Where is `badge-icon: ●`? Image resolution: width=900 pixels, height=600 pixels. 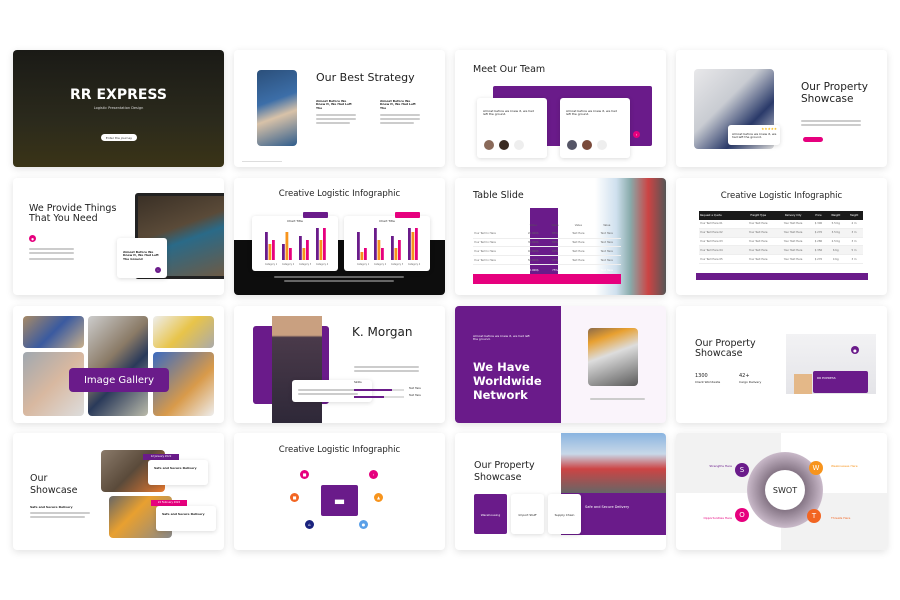 badge-icon: ● is located at coordinates (32, 238).